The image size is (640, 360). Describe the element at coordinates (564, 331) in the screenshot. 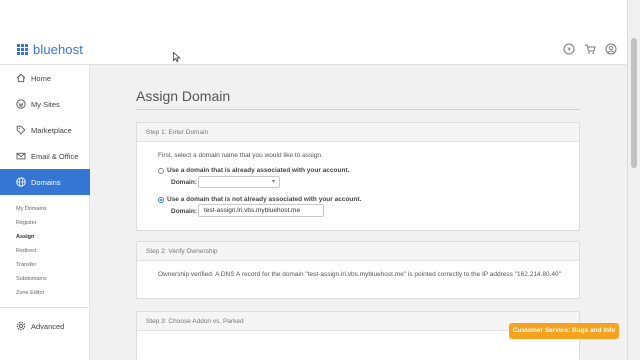

I see `customer-service-button: Customer Service: Bugs and Info` at that location.